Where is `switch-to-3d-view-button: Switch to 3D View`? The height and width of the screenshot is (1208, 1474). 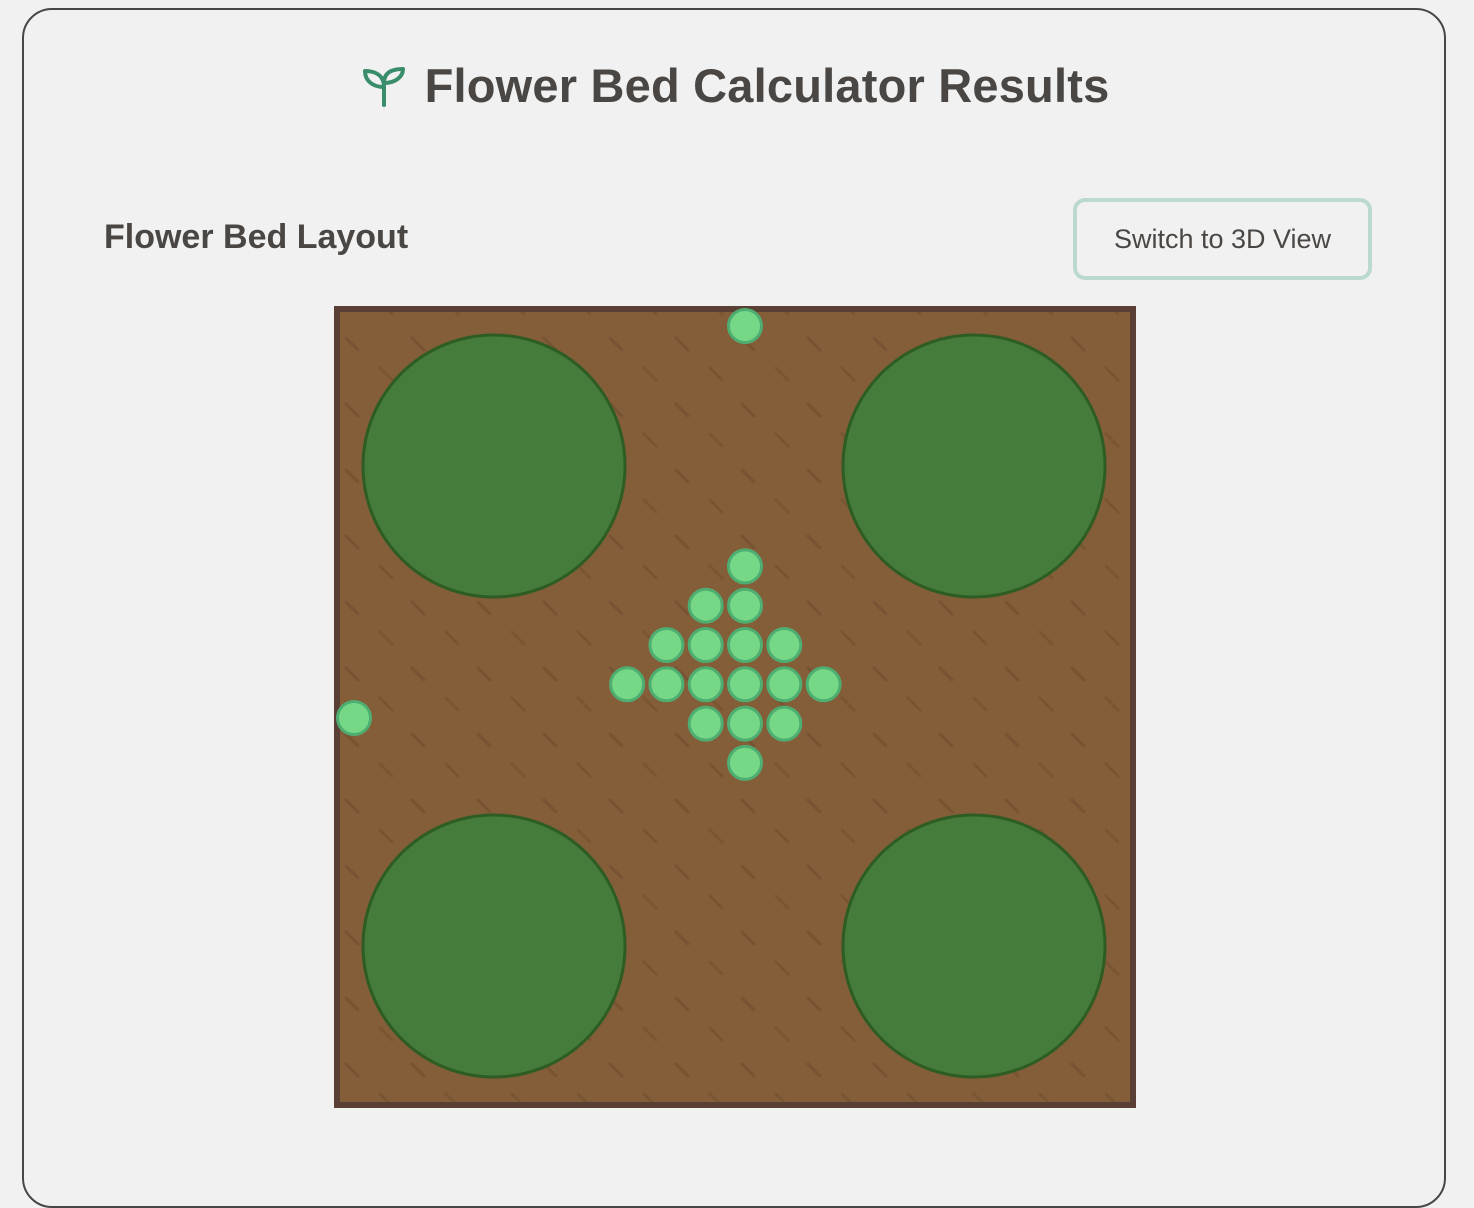 switch-to-3d-view-button: Switch to 3D View is located at coordinates (1222, 239).